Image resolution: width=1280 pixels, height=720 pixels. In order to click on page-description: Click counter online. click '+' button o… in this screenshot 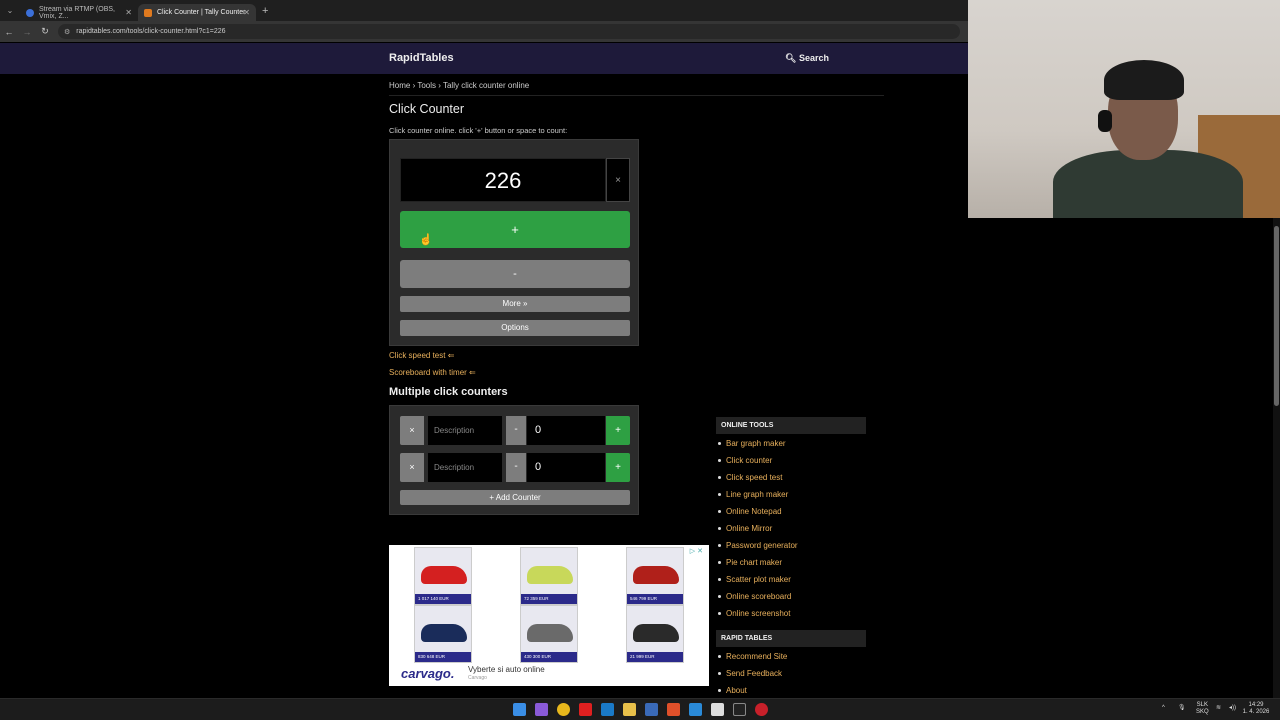, I will do `click(478, 130)`.